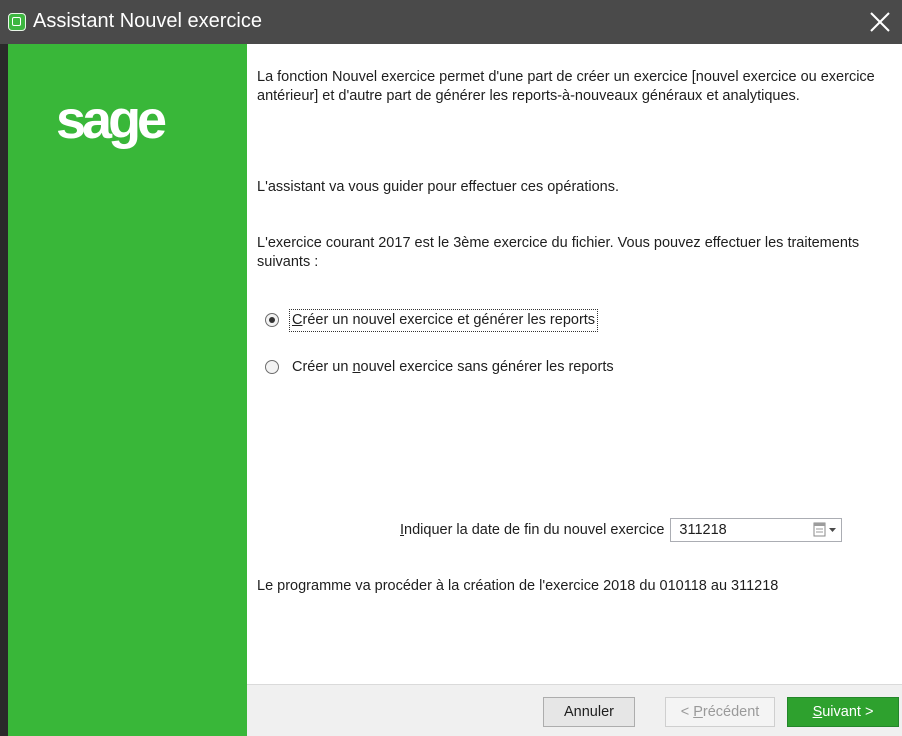 Image resolution: width=902 pixels, height=736 pixels. I want to click on calendar-icon, so click(825, 529).